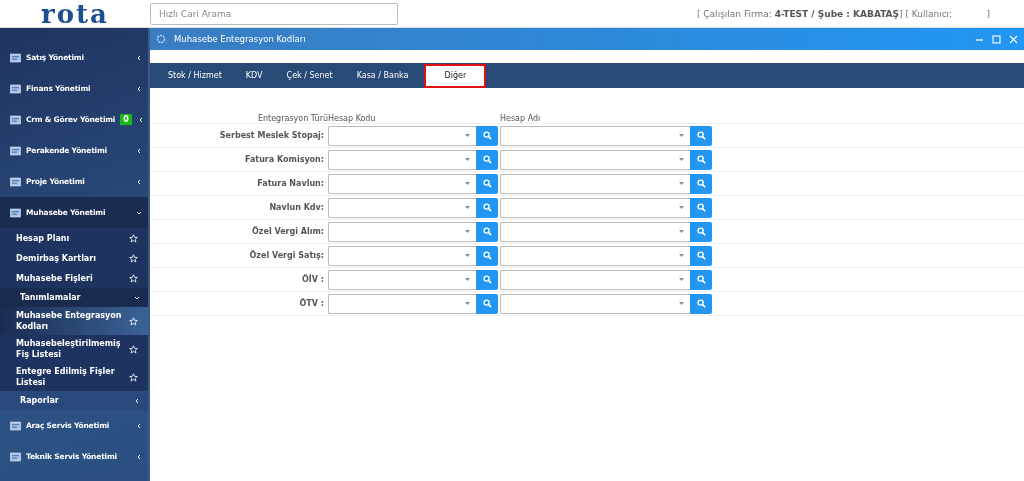 The image size is (1024, 481). Describe the element at coordinates (311, 303) in the screenshot. I see `field-label: ÖTV :` at that location.